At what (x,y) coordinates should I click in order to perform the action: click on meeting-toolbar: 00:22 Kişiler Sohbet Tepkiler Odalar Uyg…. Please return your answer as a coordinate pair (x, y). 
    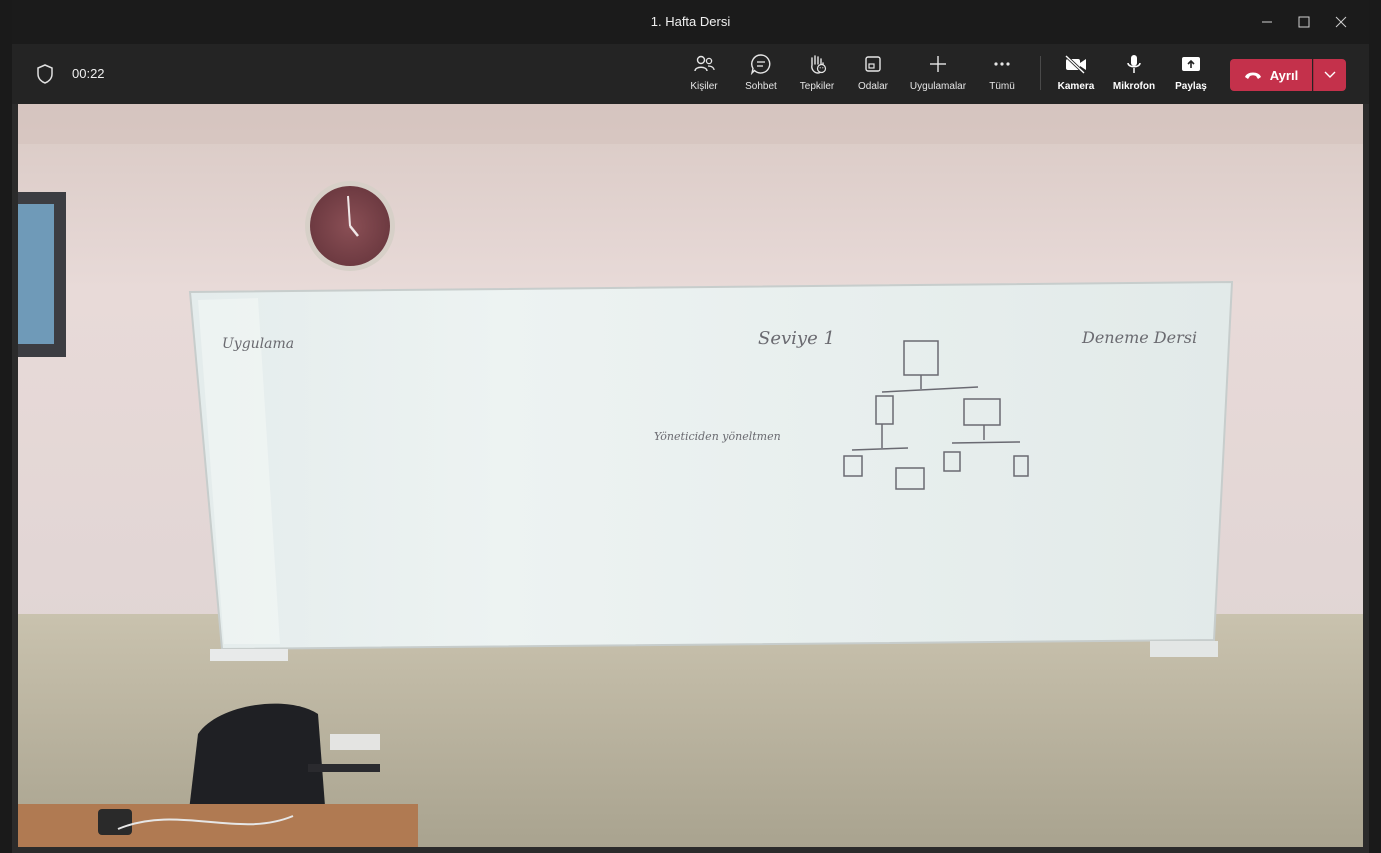
    Looking at the image, I should click on (690, 74).